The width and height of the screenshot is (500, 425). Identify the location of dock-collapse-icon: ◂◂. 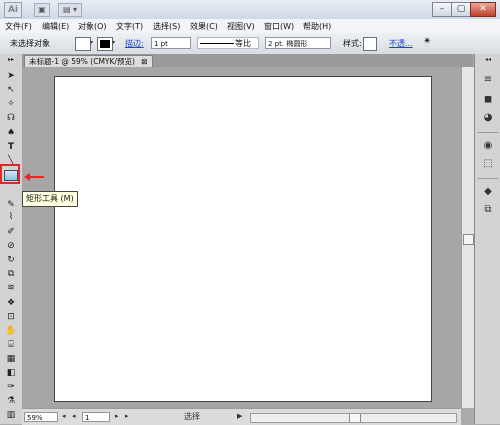
(488, 60).